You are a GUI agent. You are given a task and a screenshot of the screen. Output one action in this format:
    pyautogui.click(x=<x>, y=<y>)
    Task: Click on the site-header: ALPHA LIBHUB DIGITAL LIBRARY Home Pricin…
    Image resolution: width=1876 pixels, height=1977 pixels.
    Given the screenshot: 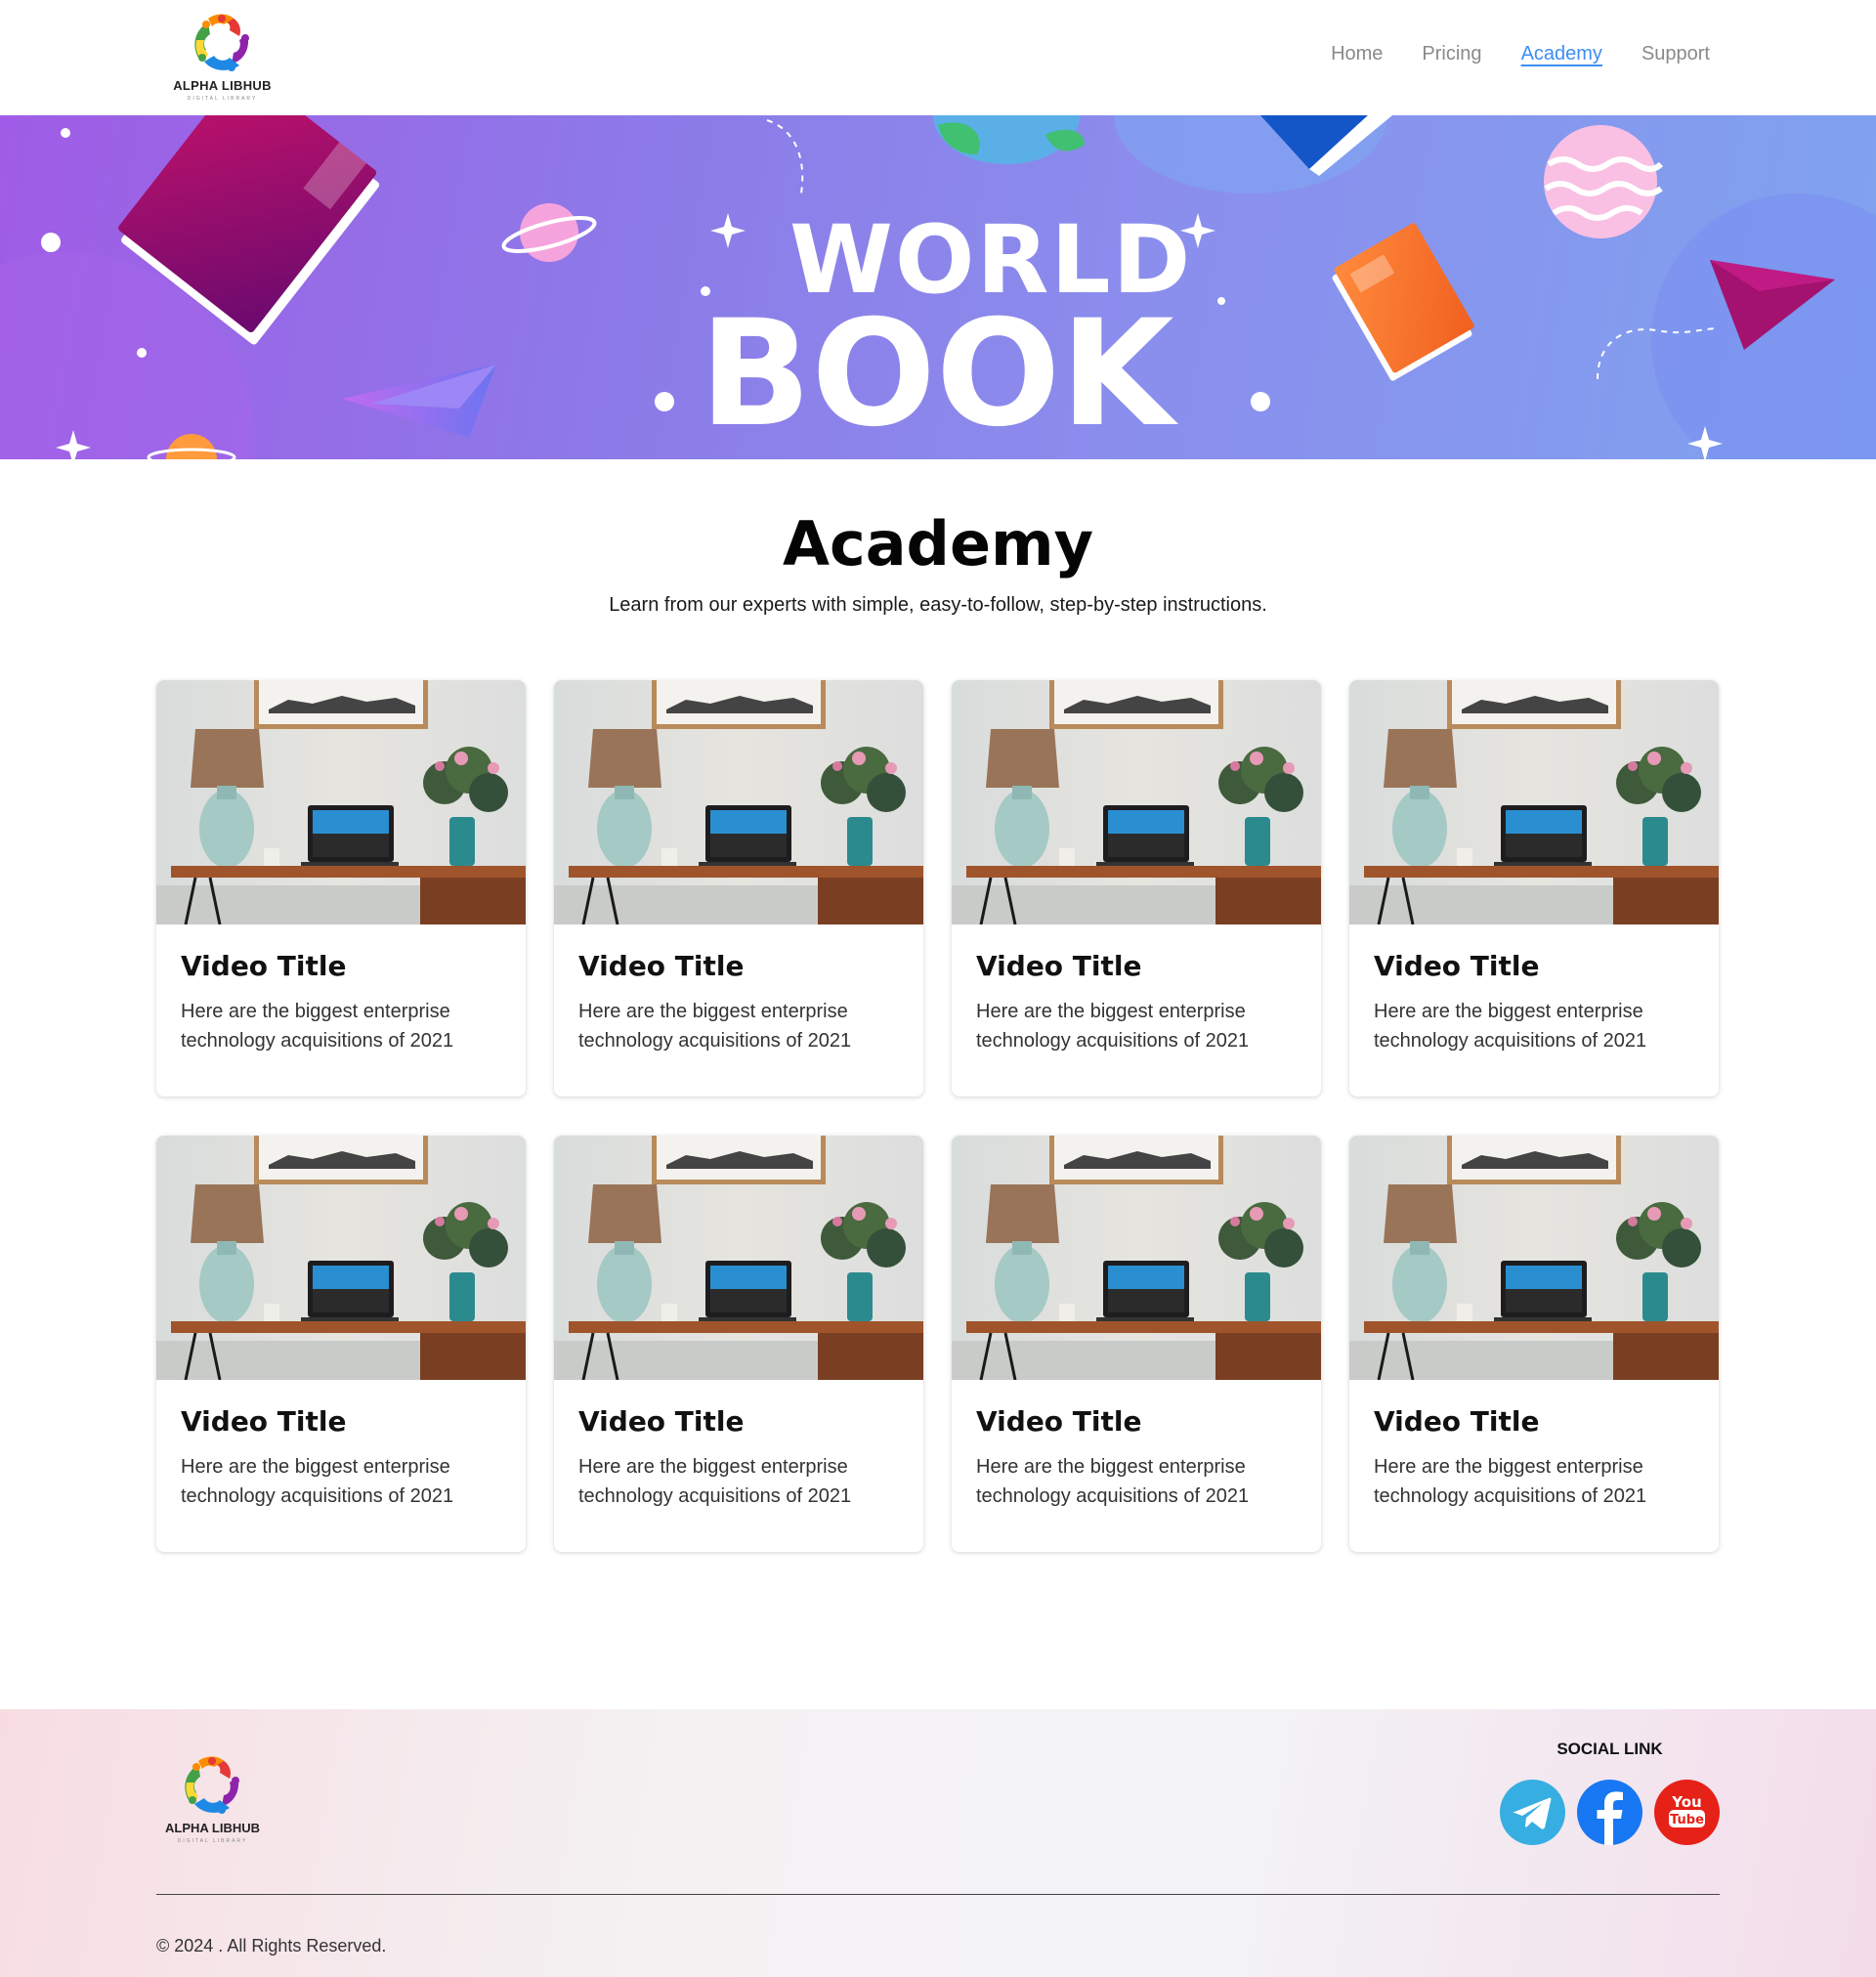 What is the action you would take?
    pyautogui.click(x=938, y=57)
    